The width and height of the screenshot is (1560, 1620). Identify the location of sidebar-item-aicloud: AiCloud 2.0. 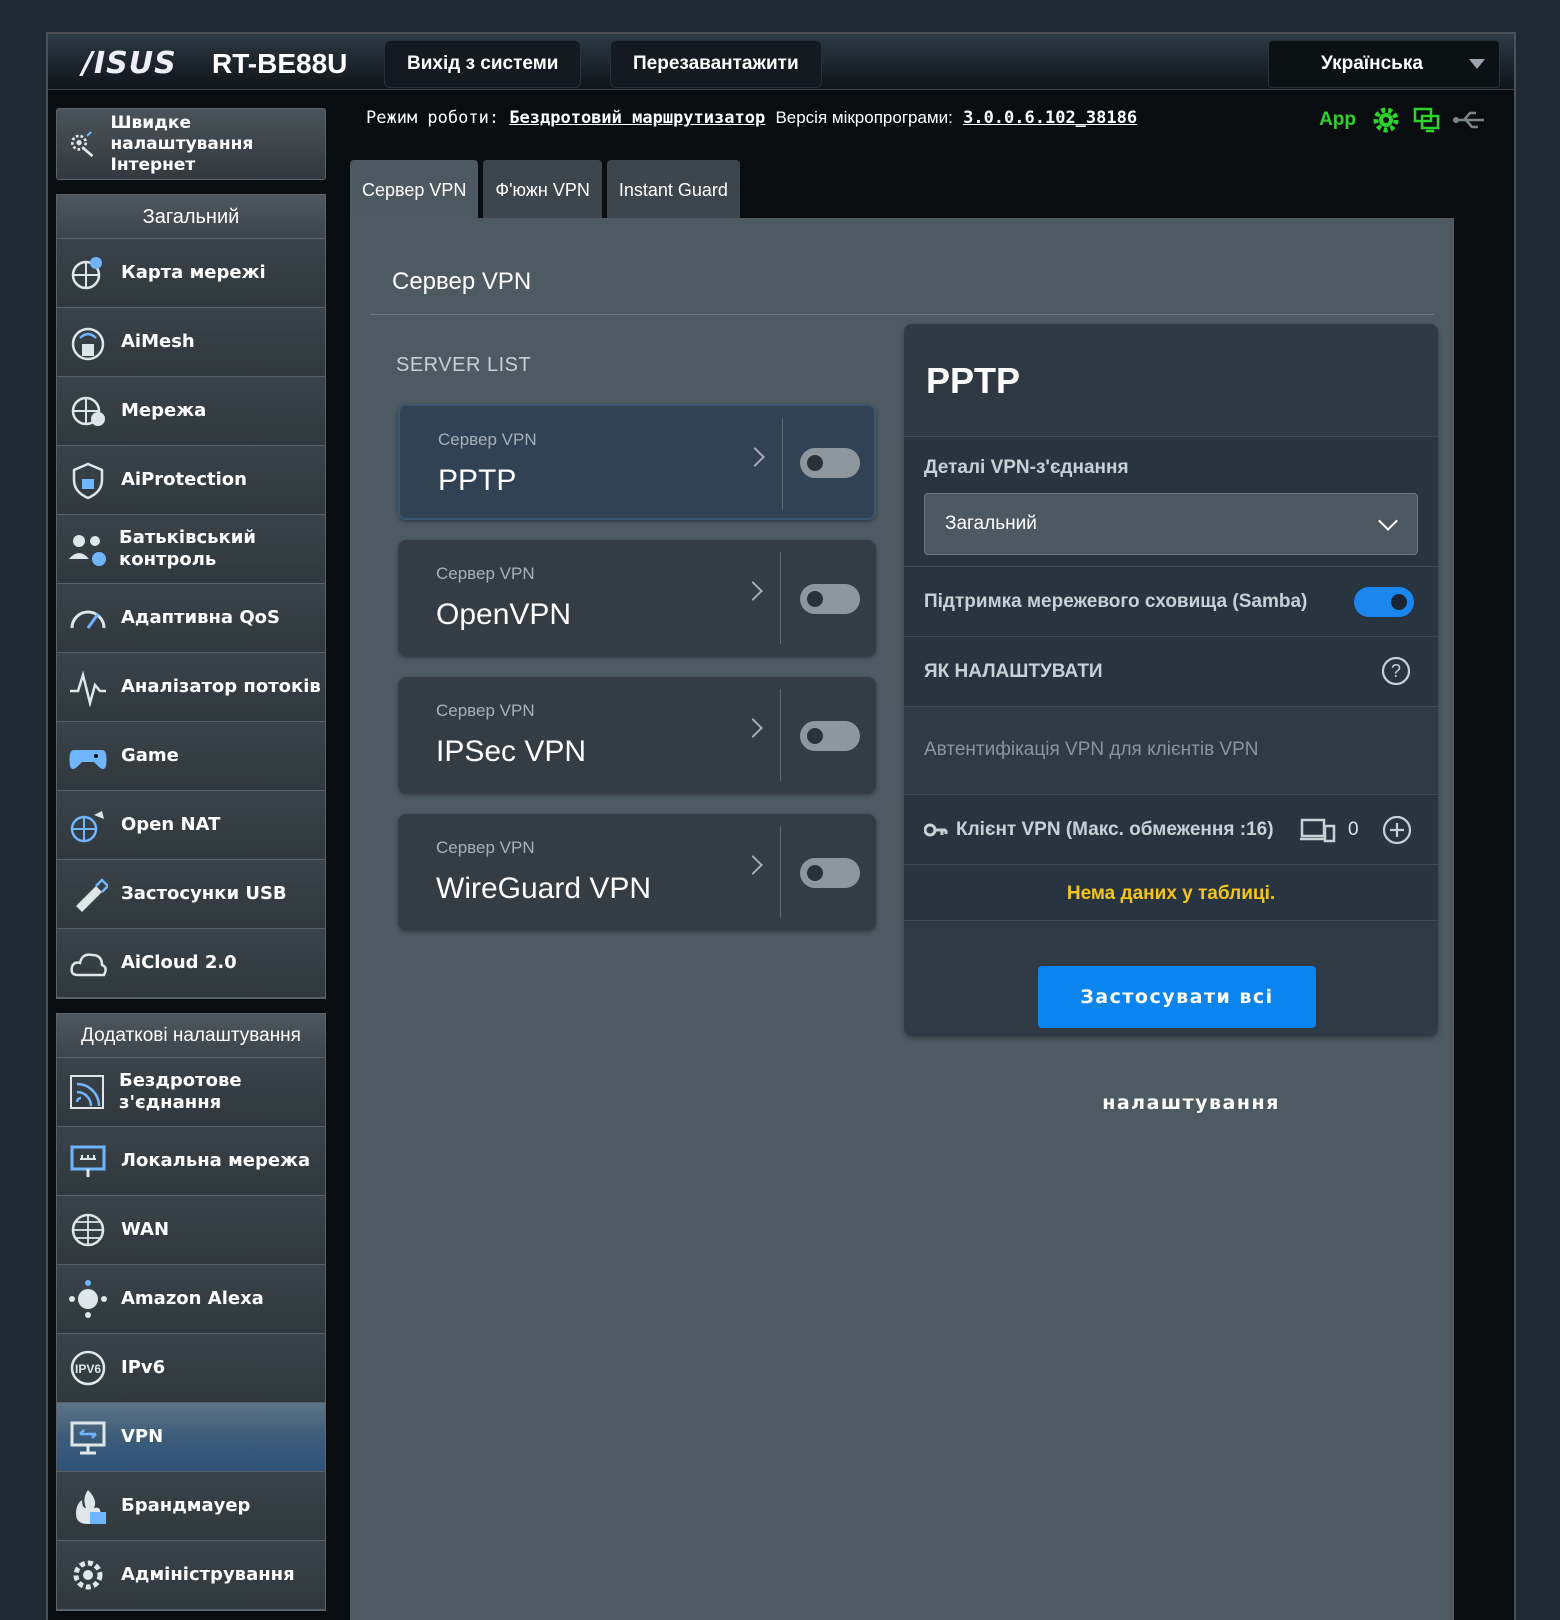
(191, 963).